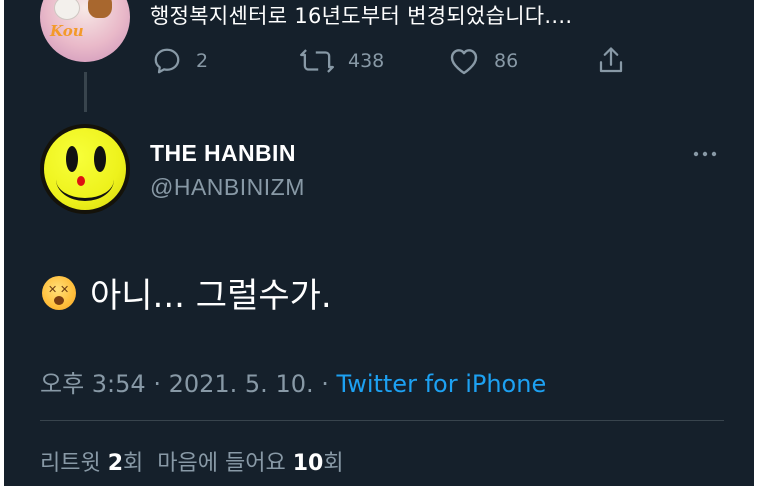 Image resolution: width=762 pixels, height=500 pixels. I want to click on parent-tweet-action-bar: 2 438 86, so click(379, 63).